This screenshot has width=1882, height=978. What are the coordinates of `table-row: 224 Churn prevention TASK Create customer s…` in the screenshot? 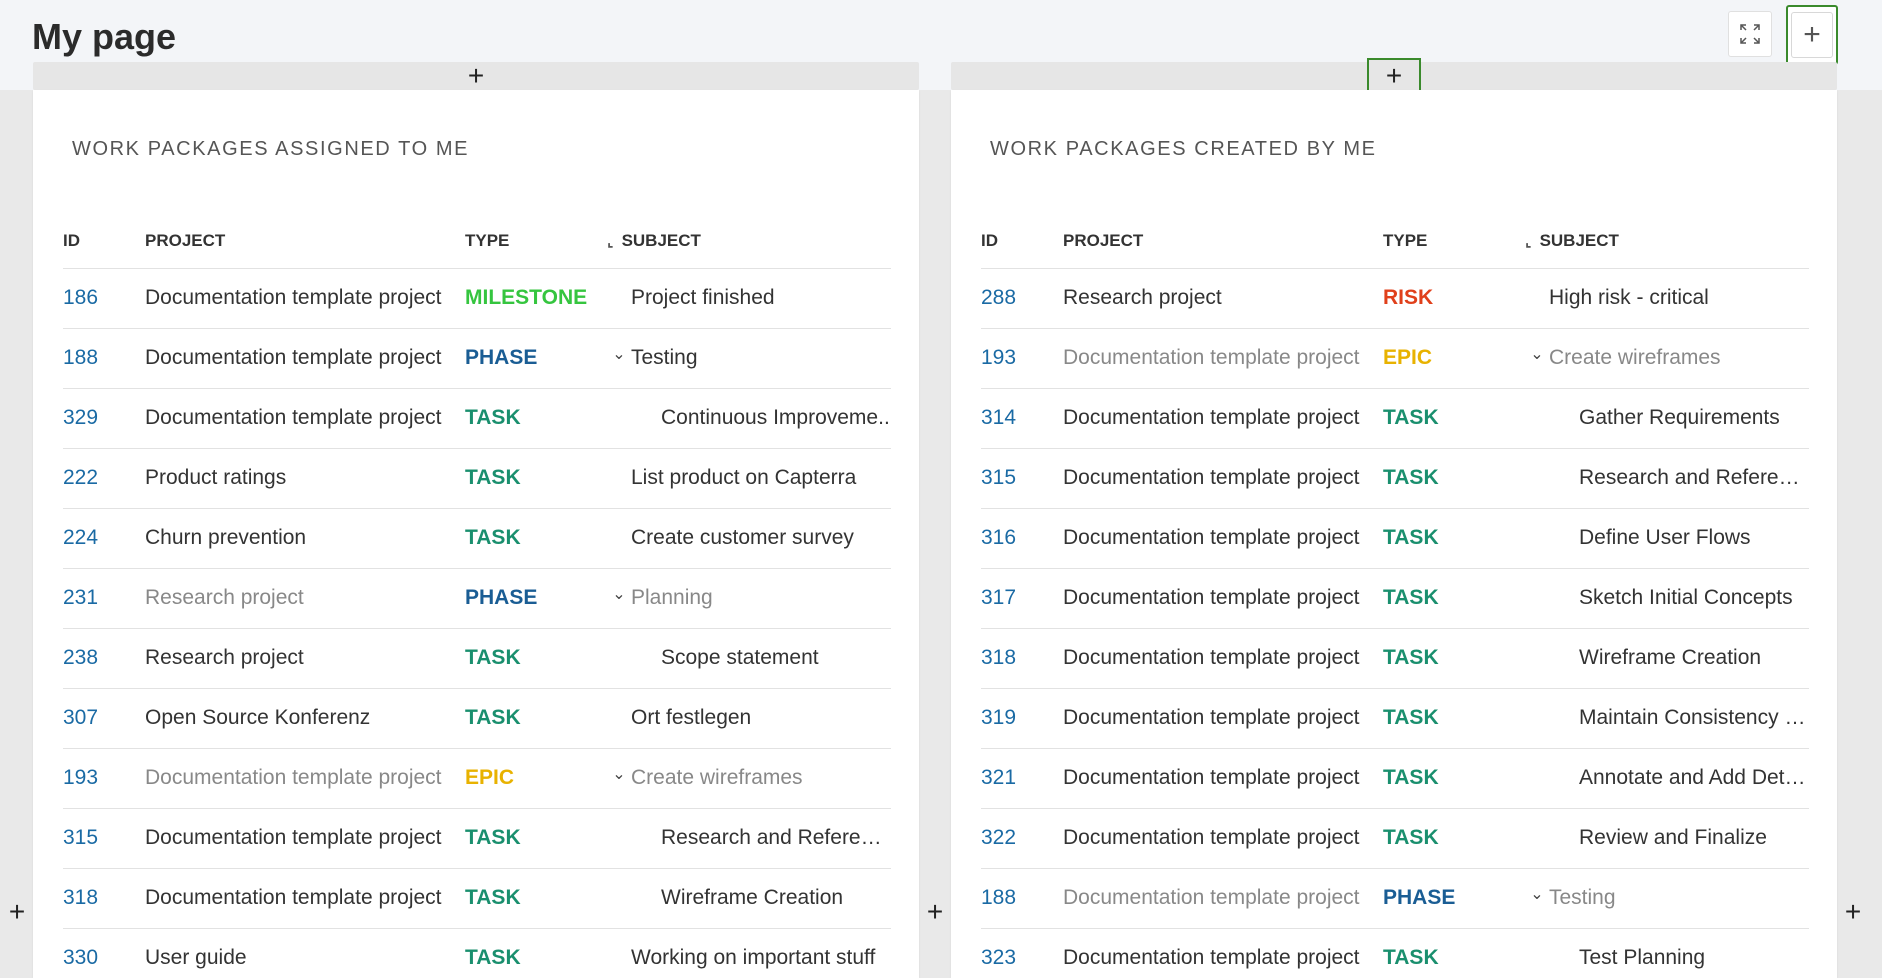 It's located at (477, 537).